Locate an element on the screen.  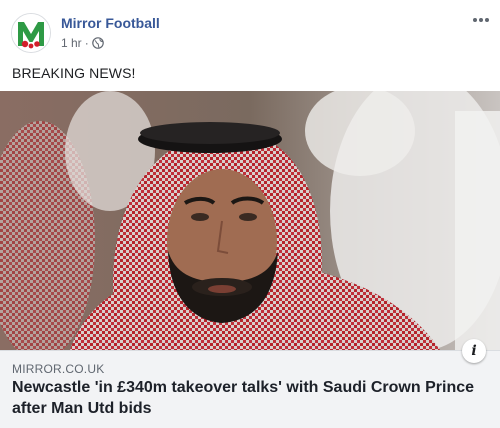
post-header: Mirror Football 1 hr · is located at coordinates (250, 30).